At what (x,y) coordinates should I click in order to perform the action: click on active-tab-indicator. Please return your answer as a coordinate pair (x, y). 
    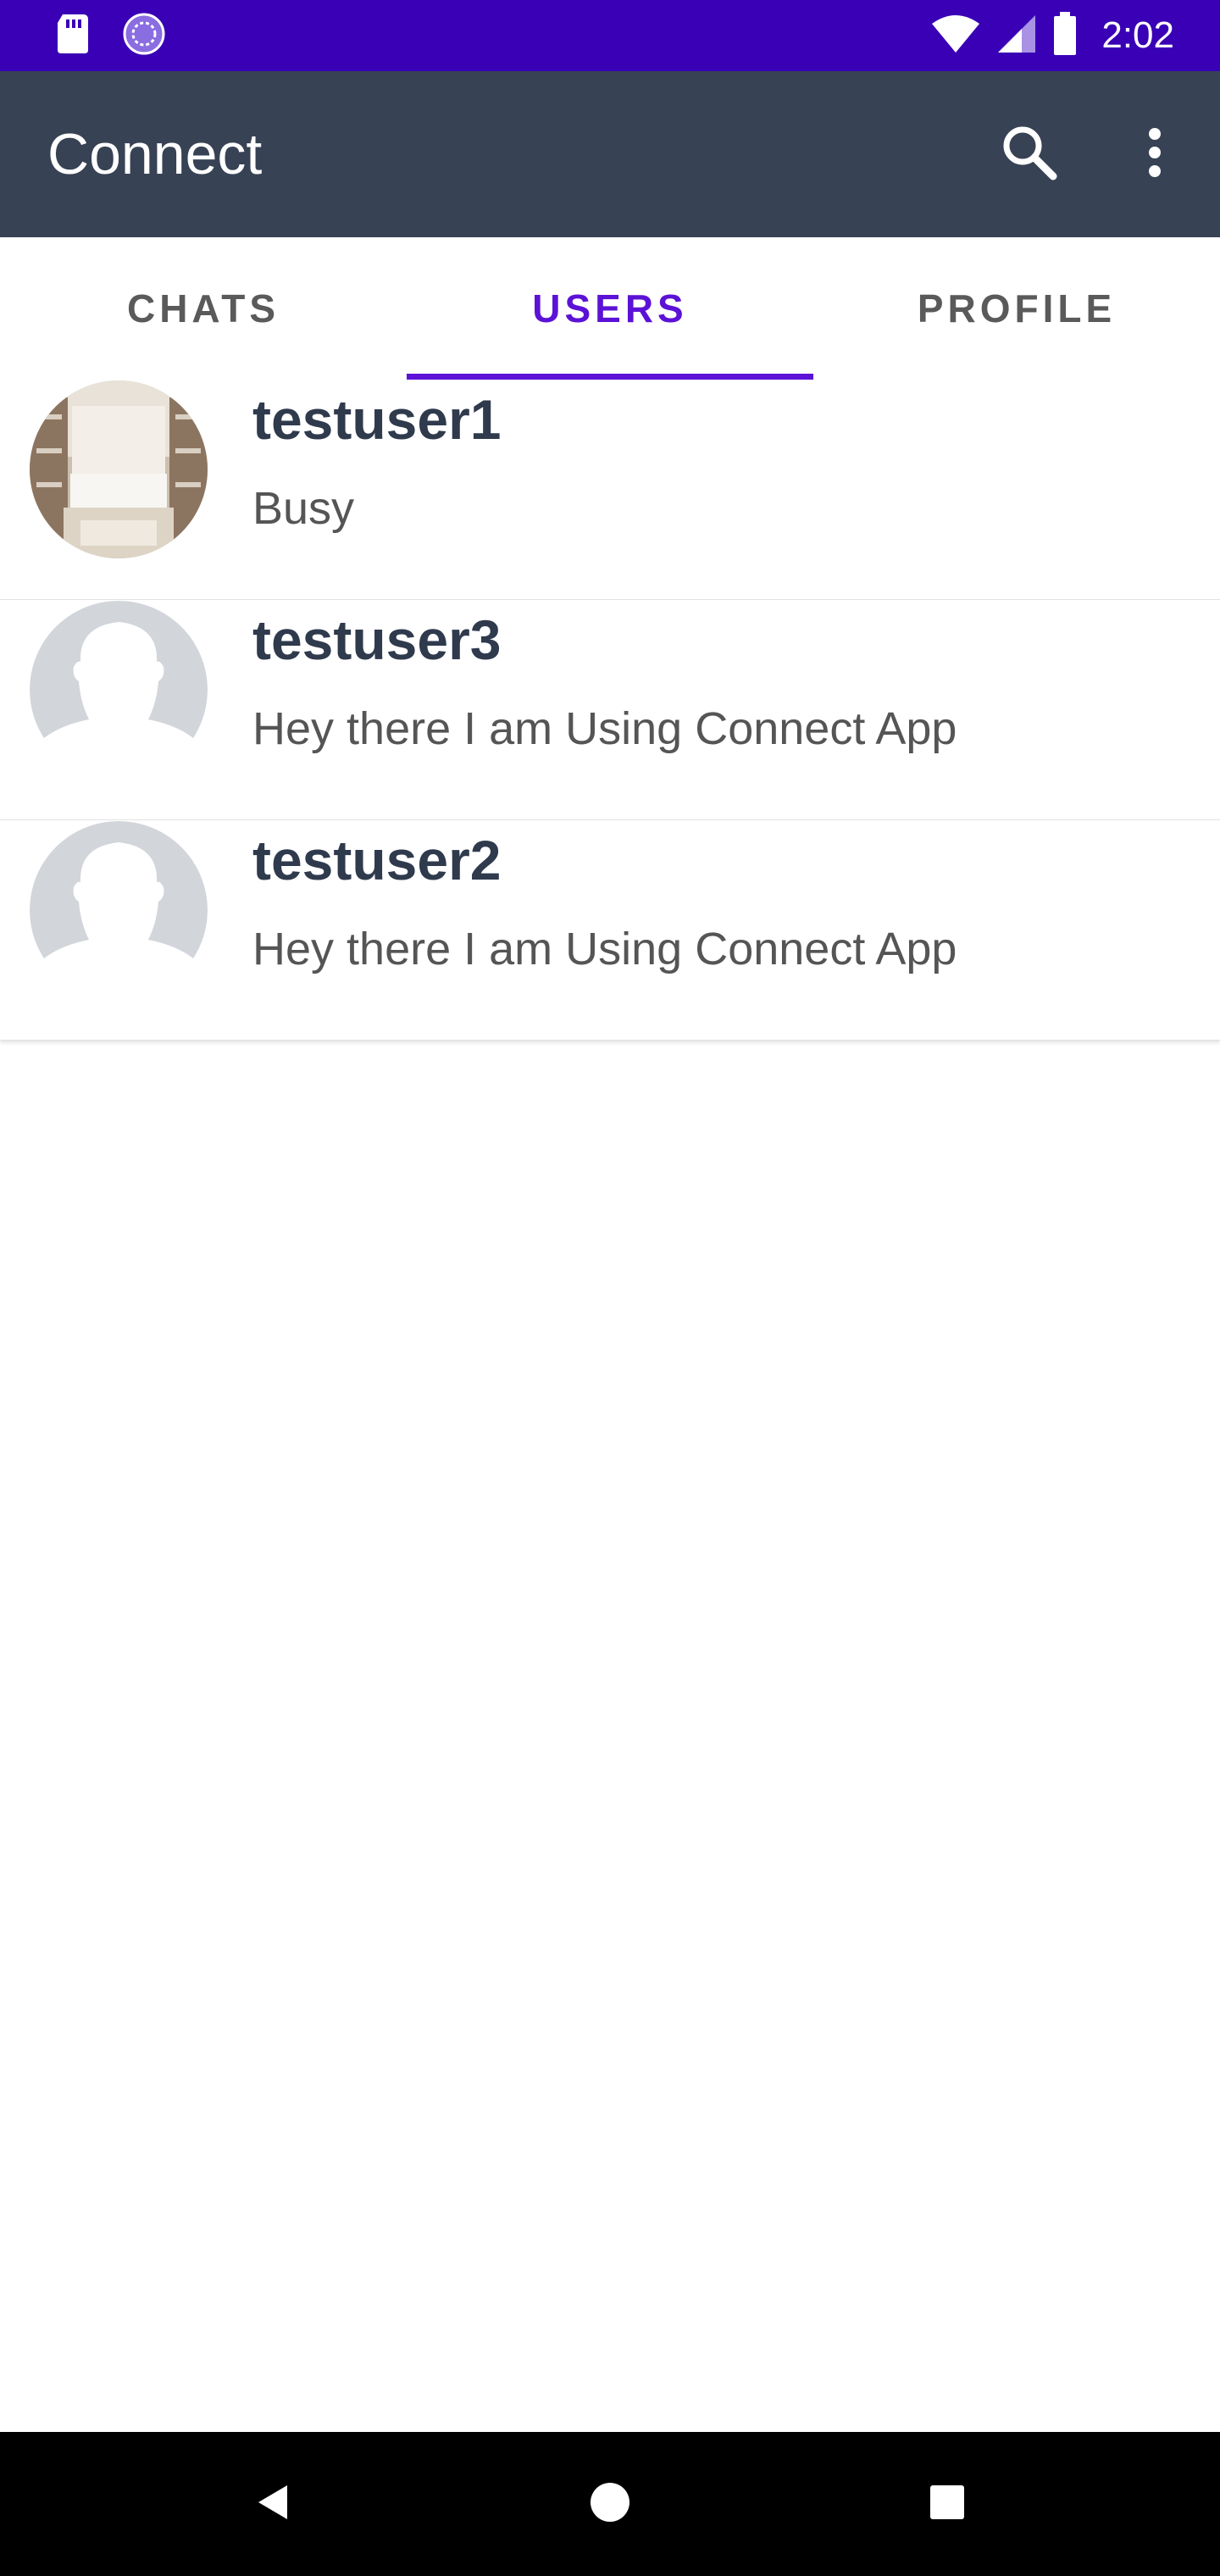
    Looking at the image, I should click on (610, 377).